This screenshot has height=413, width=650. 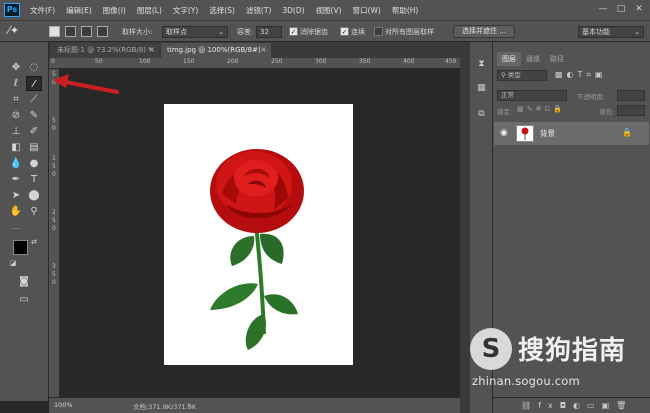 I want to click on workspace-select: 基本功能 ⌄, so click(x=611, y=32).